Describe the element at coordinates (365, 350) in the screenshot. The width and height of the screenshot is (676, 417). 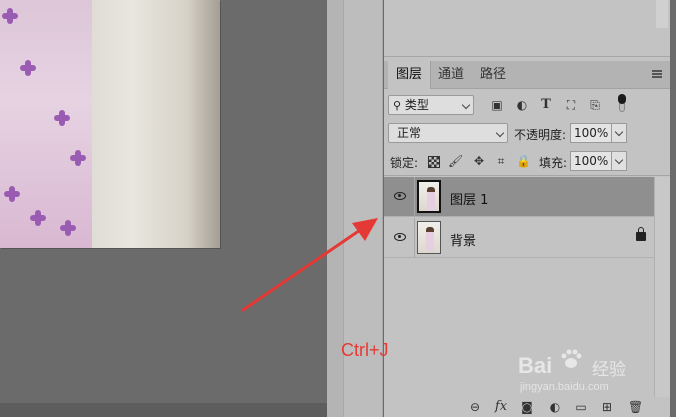
I see `annotation-text: Ctrl+J` at that location.